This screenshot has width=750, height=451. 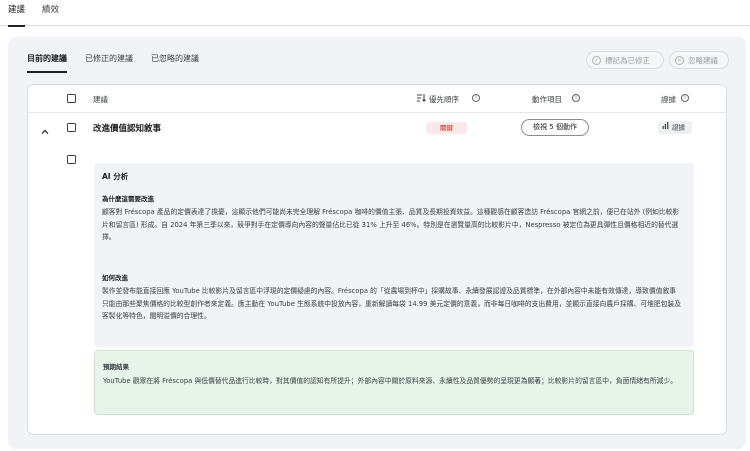 What do you see at coordinates (678, 127) in the screenshot?
I see `evidence-button-label: 證據` at bounding box center [678, 127].